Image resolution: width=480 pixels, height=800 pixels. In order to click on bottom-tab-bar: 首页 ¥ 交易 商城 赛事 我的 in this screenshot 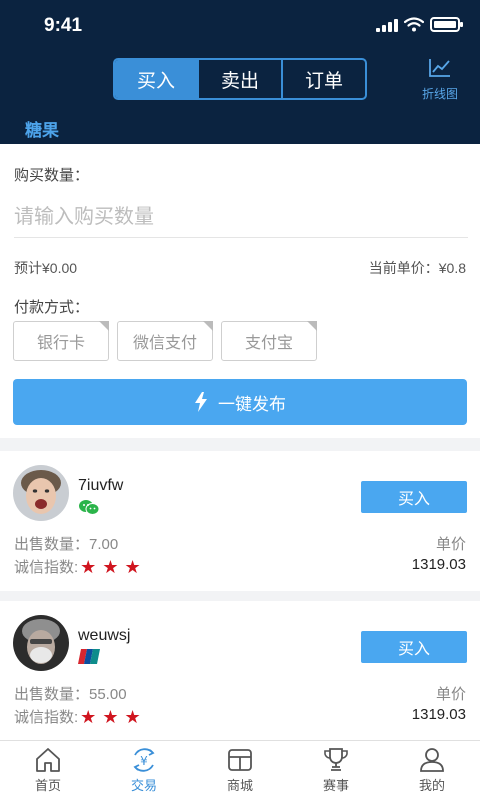, I will do `click(240, 770)`.